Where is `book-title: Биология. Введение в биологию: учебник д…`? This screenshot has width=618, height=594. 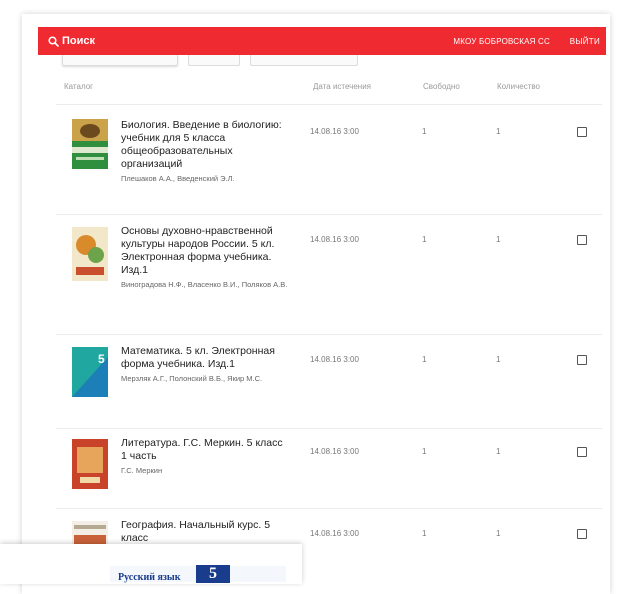 book-title: Биология. Введение в биологию: учебник д… is located at coordinates (206, 151).